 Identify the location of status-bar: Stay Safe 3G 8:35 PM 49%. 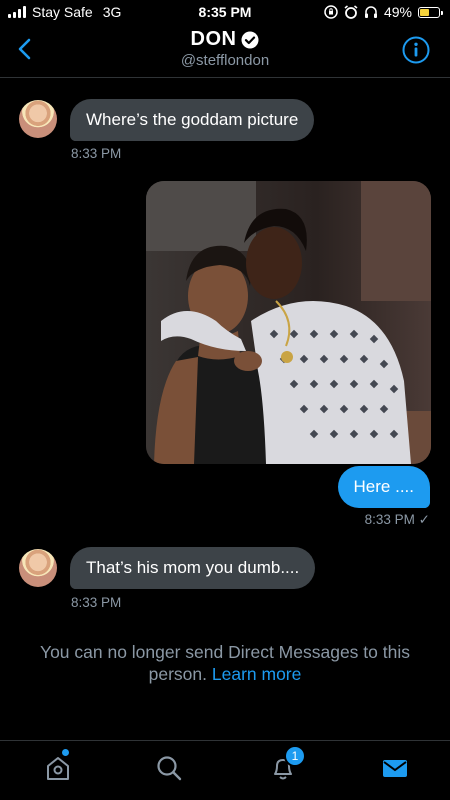
(225, 12).